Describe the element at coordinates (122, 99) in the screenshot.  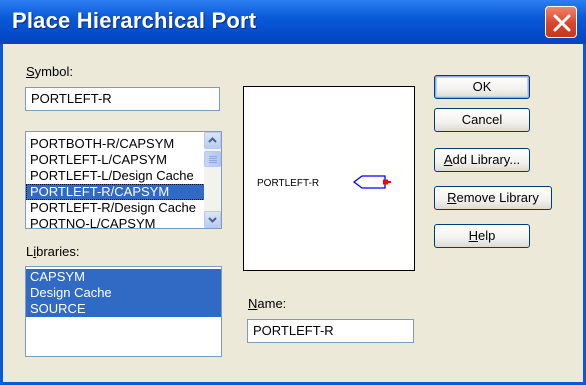
I see `symbol-input: PORTLEFT-R` at that location.